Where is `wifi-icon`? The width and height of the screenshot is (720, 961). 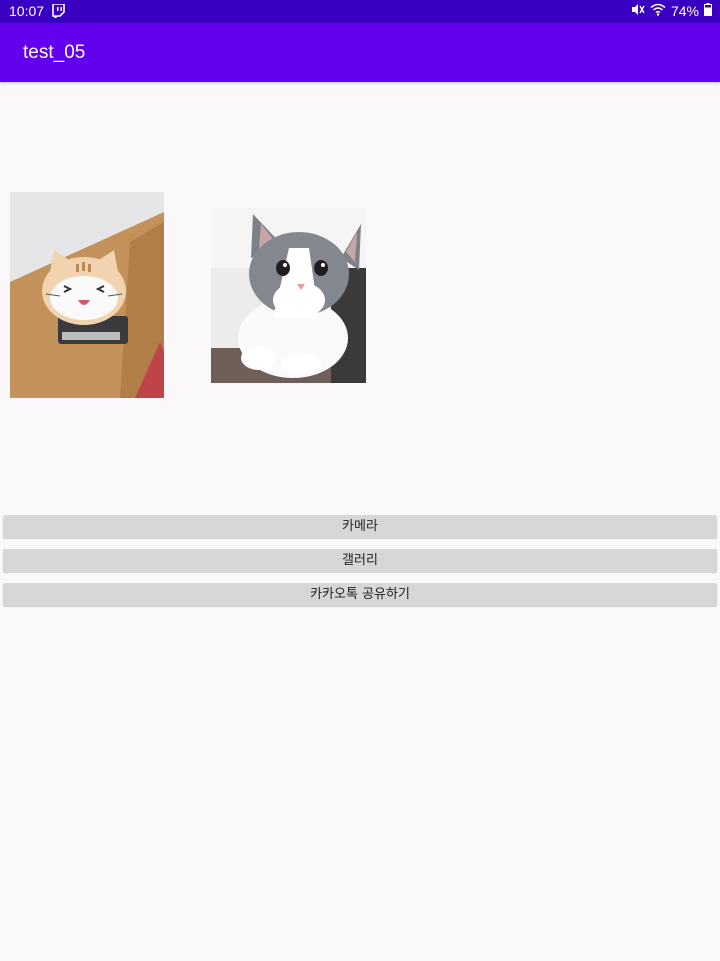 wifi-icon is located at coordinates (658, 11).